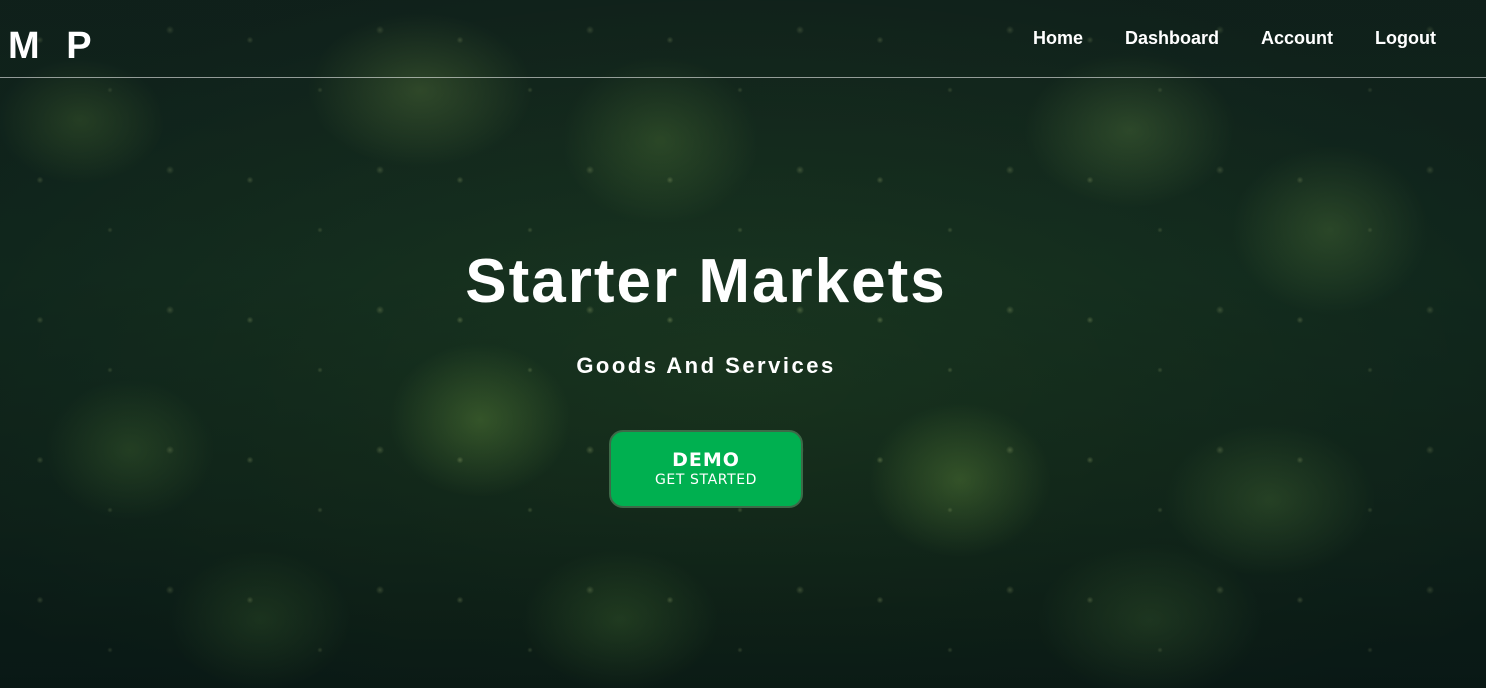 The height and width of the screenshot is (688, 1486). What do you see at coordinates (706, 281) in the screenshot?
I see `hero-title: Starter Markets` at bounding box center [706, 281].